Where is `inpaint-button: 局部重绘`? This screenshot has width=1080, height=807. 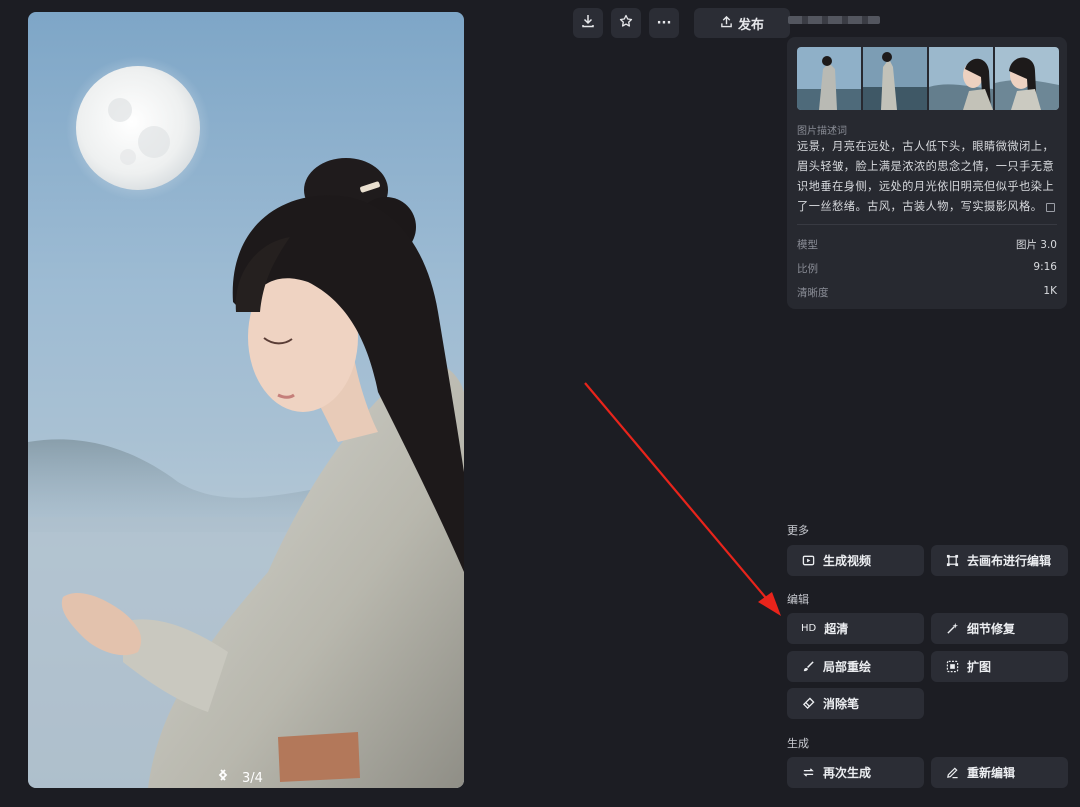
inpaint-button: 局部重绘 is located at coordinates (855, 666).